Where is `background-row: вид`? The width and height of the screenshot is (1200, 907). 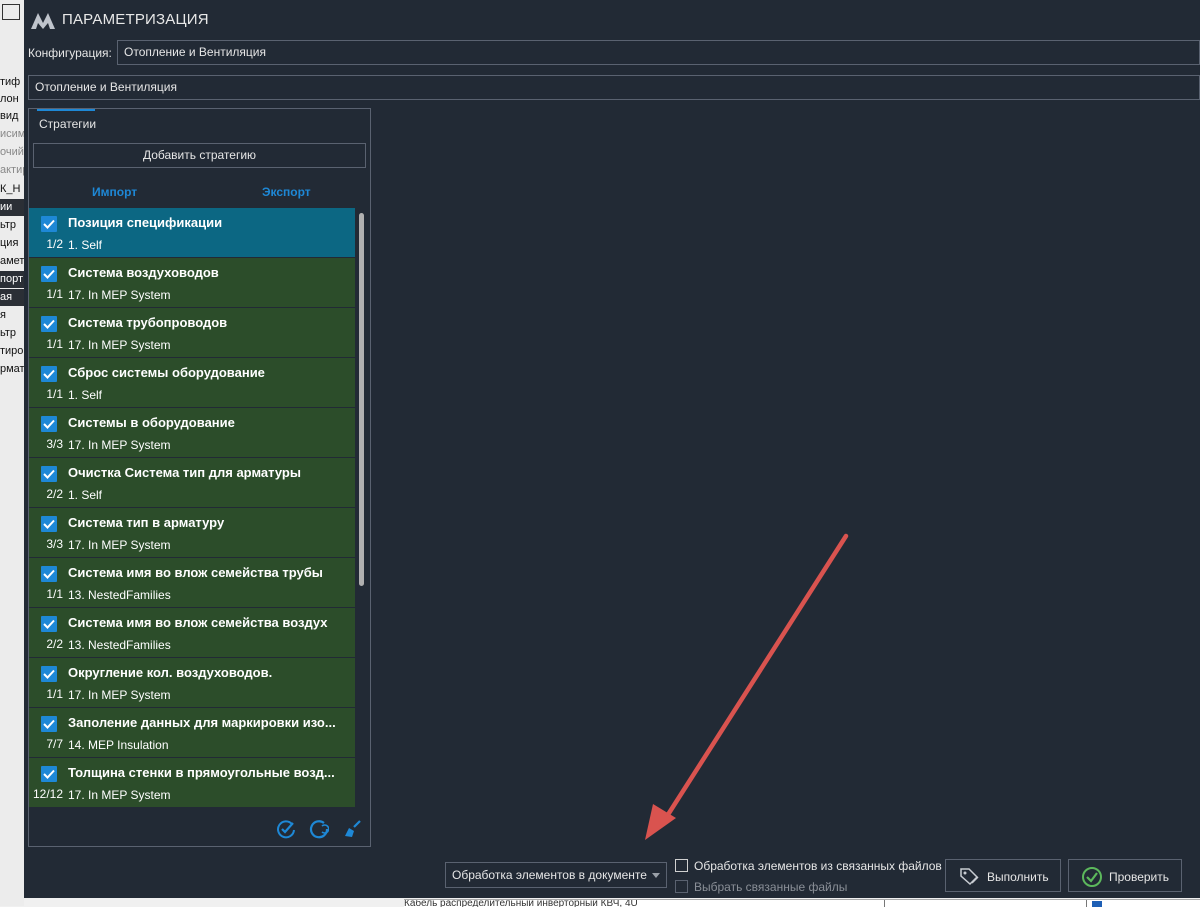 background-row: вид is located at coordinates (9, 116).